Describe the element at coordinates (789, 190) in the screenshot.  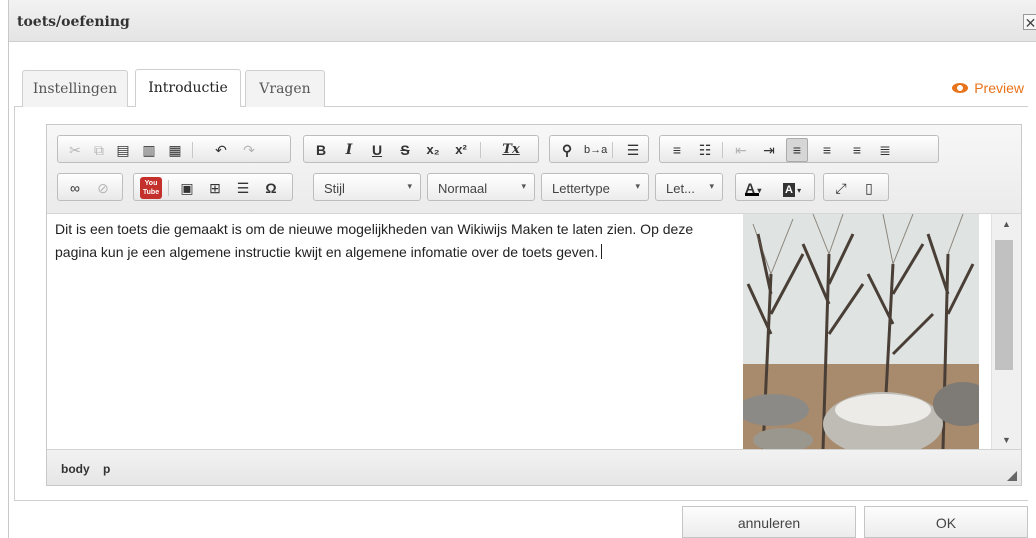
I see `background-color-label: A` at that location.